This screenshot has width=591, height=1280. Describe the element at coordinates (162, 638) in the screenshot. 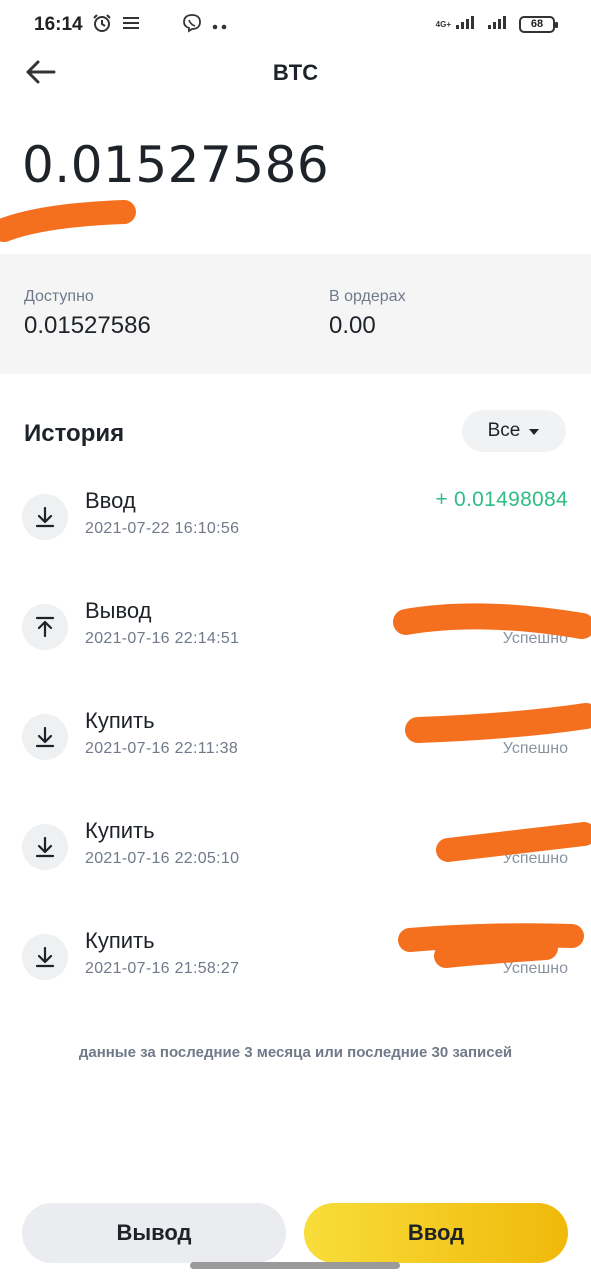

I see `transaction-date: 2021-07-16 22:14:51` at that location.